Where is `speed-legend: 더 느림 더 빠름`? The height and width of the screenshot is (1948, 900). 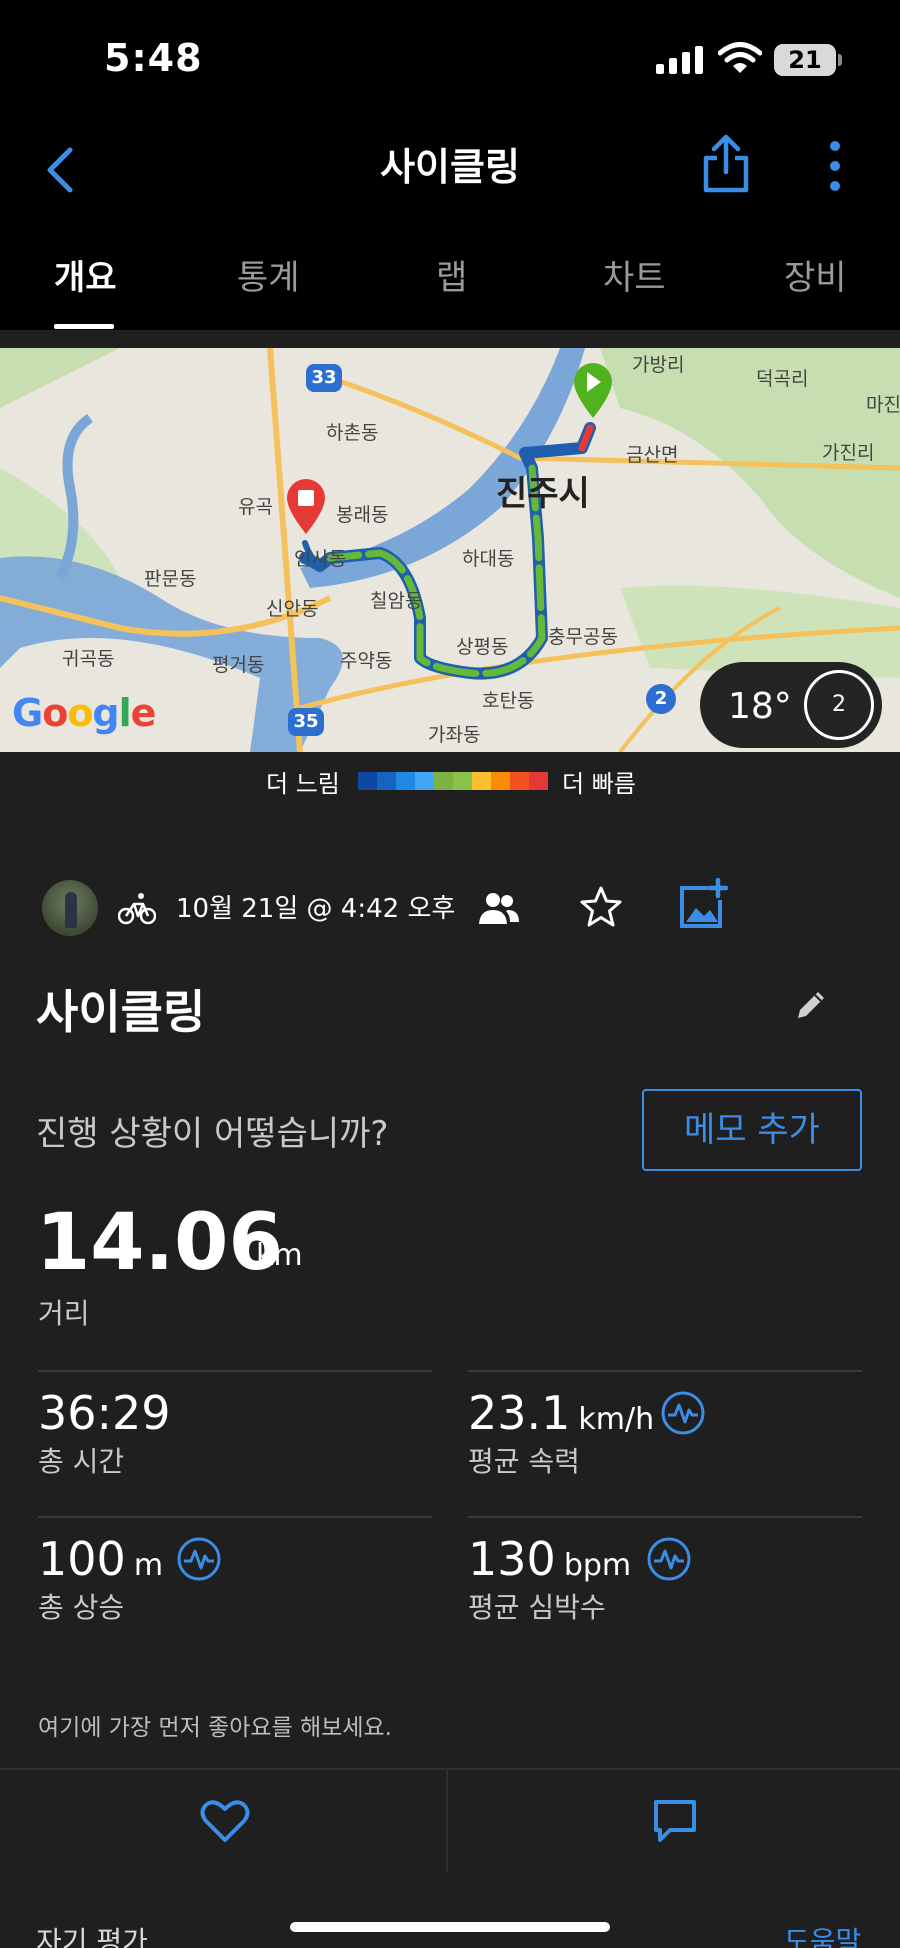 speed-legend: 더 느림 더 빠름 is located at coordinates (450, 780).